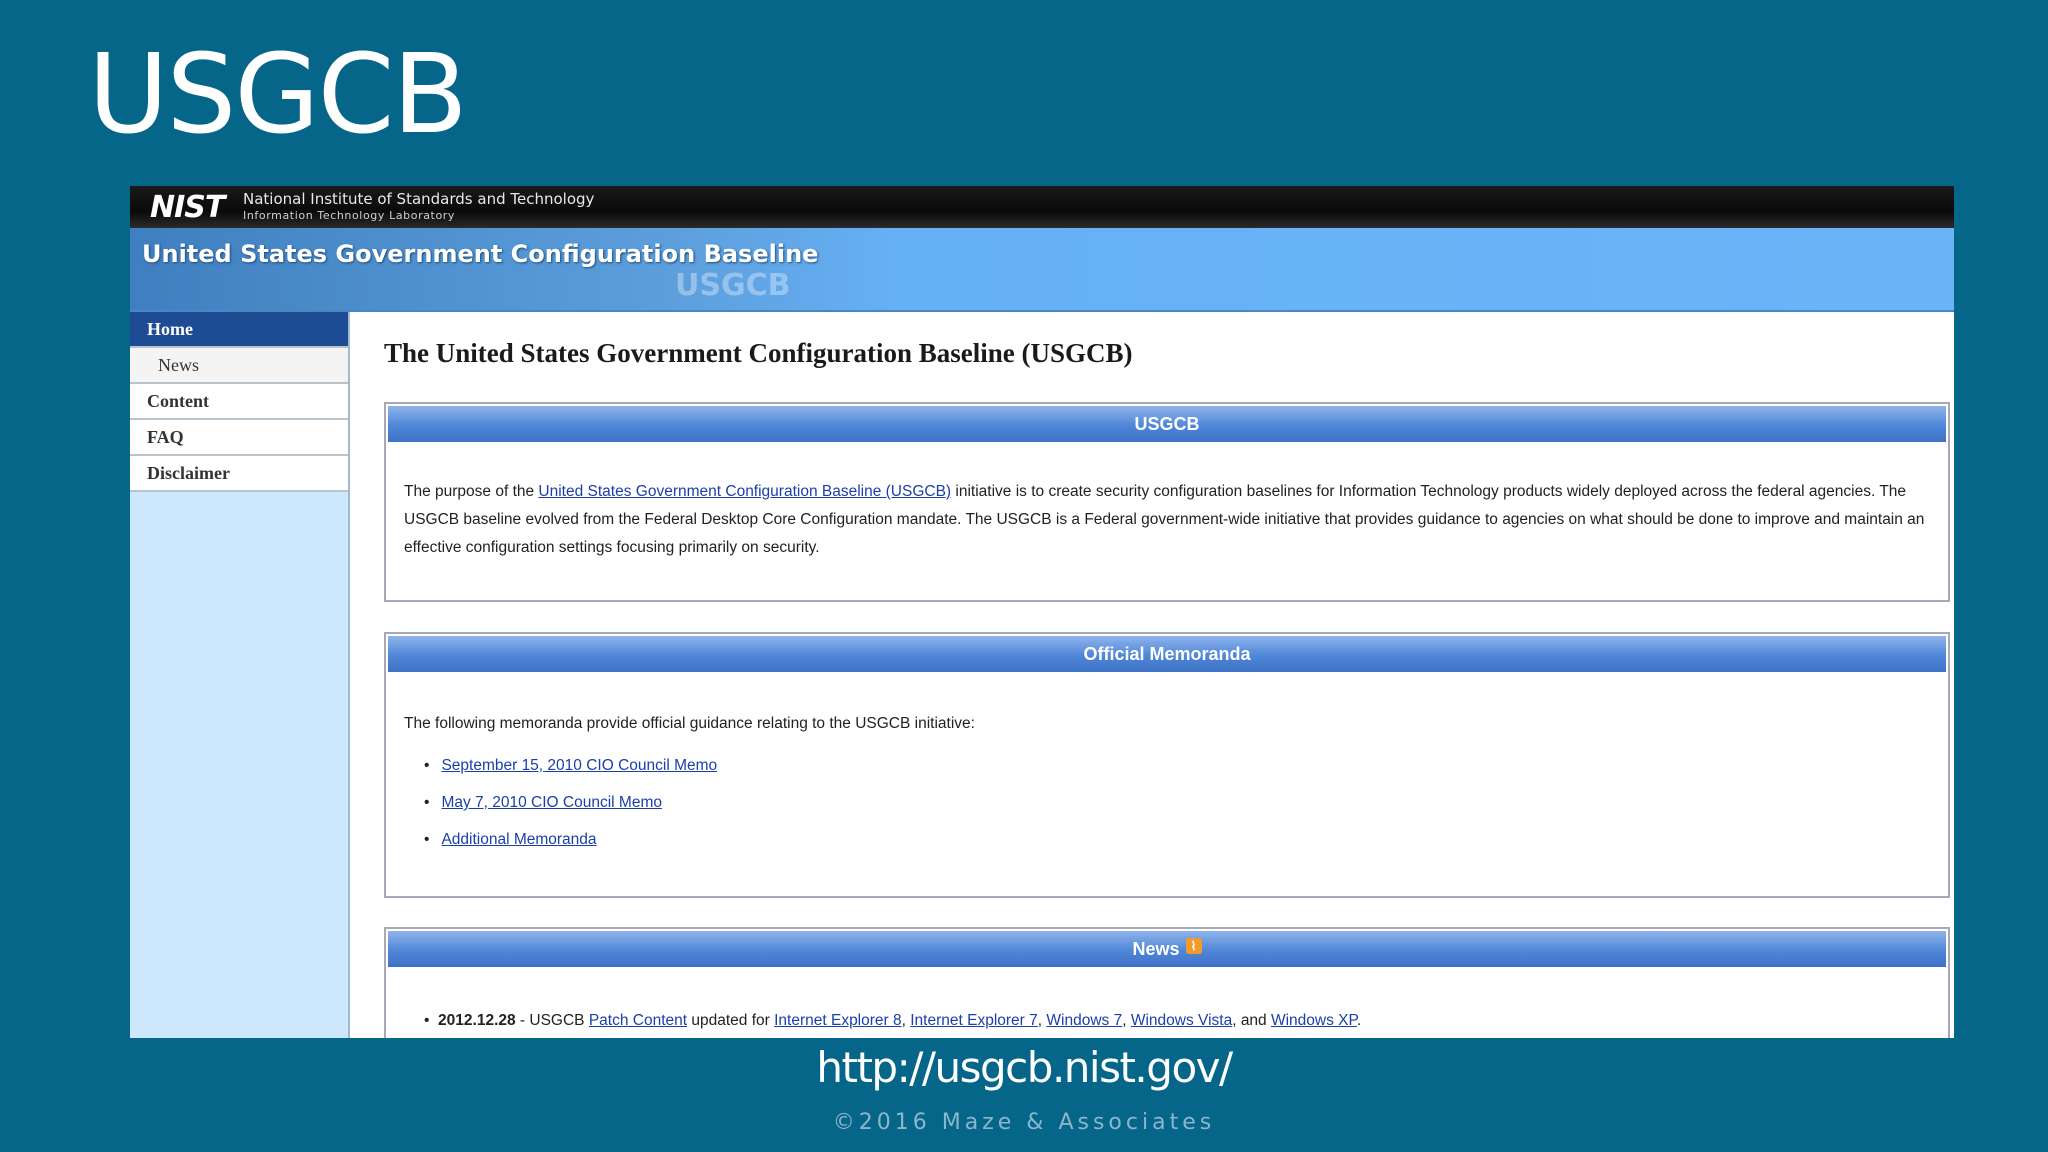 This screenshot has width=2048, height=1152. What do you see at coordinates (240, 675) in the screenshot?
I see `sidebar: Home News Content FAQ Disclaimer` at bounding box center [240, 675].